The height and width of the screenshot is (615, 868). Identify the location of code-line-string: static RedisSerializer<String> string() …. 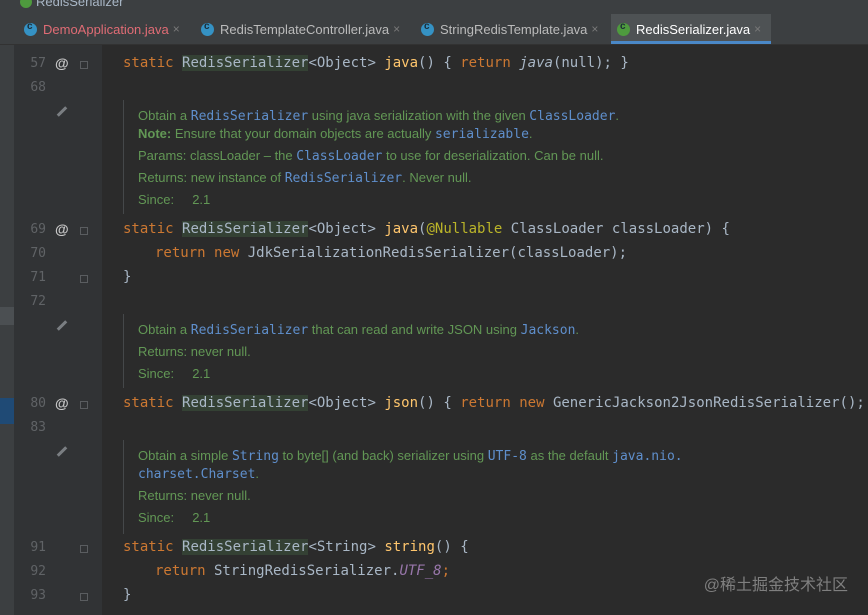
(296, 547).